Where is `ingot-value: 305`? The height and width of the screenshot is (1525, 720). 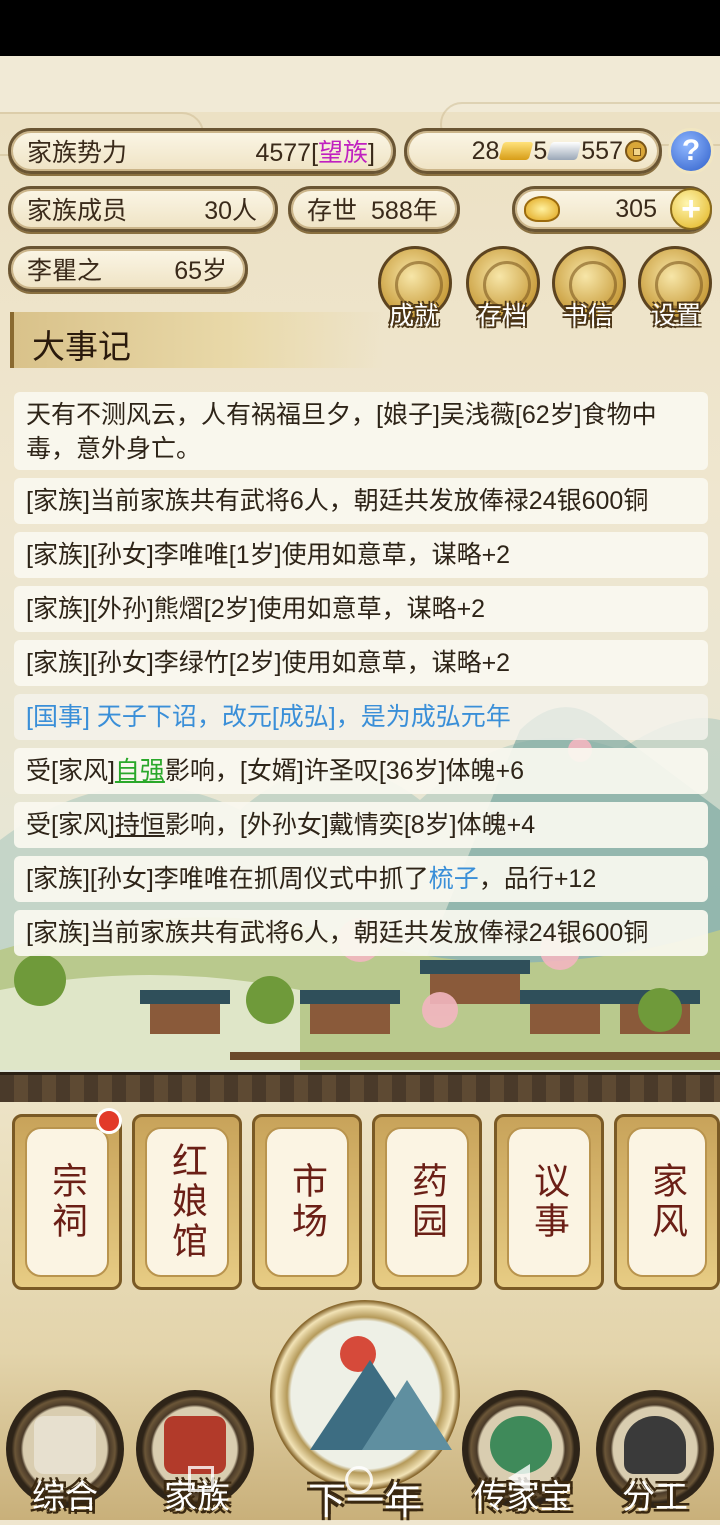
ingot-value: 305 is located at coordinates (636, 208).